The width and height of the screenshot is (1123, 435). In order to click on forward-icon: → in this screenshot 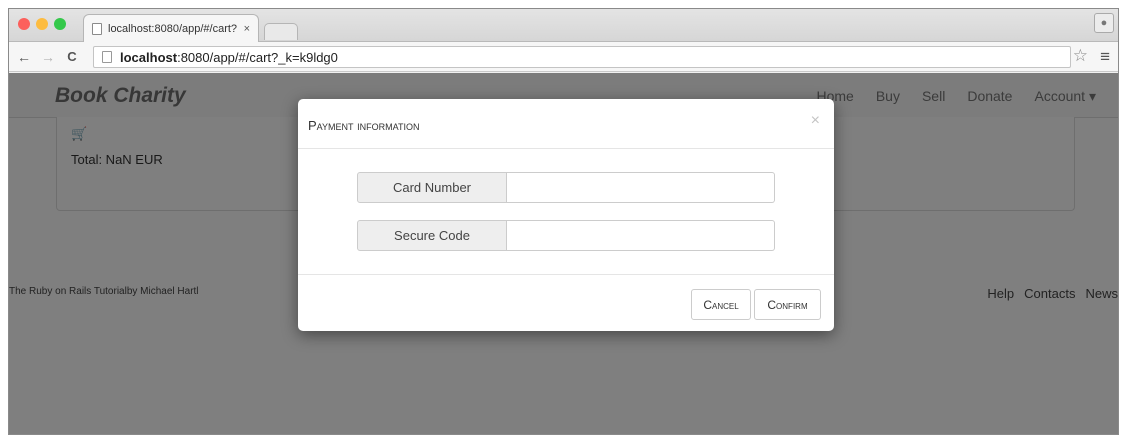, I will do `click(48, 57)`.